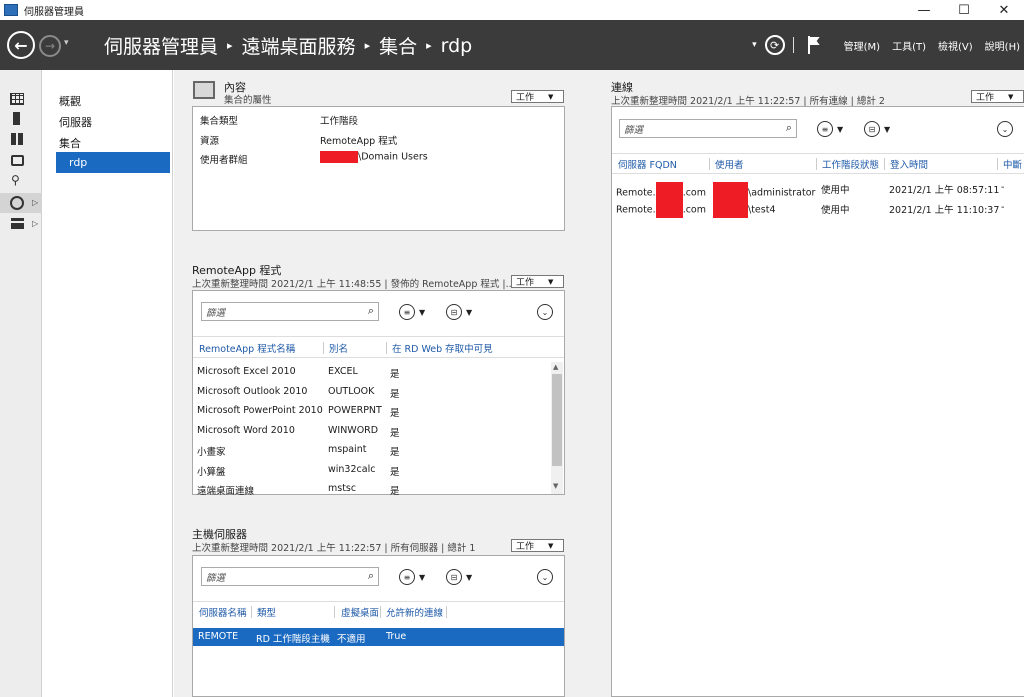 The image size is (1024, 697). I want to click on table-row: Microsoft Excel 2010 EXCEL 是, so click(372, 374).